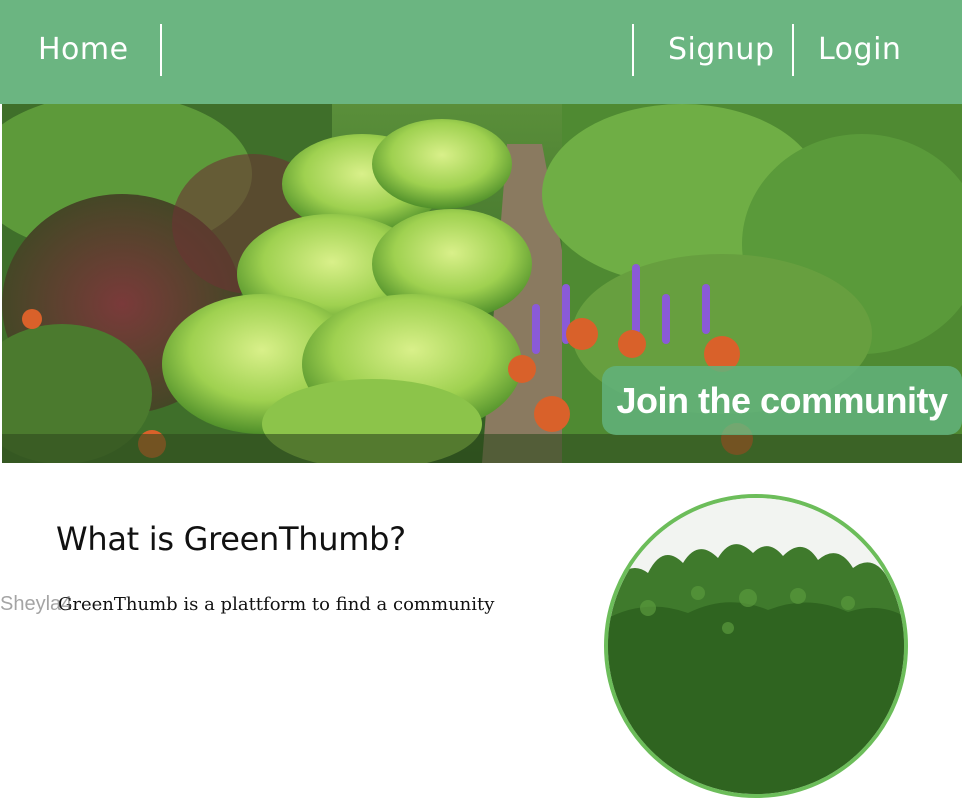 This screenshot has width=968, height=798. I want to click on join-community-button: Join the community, so click(782, 400).